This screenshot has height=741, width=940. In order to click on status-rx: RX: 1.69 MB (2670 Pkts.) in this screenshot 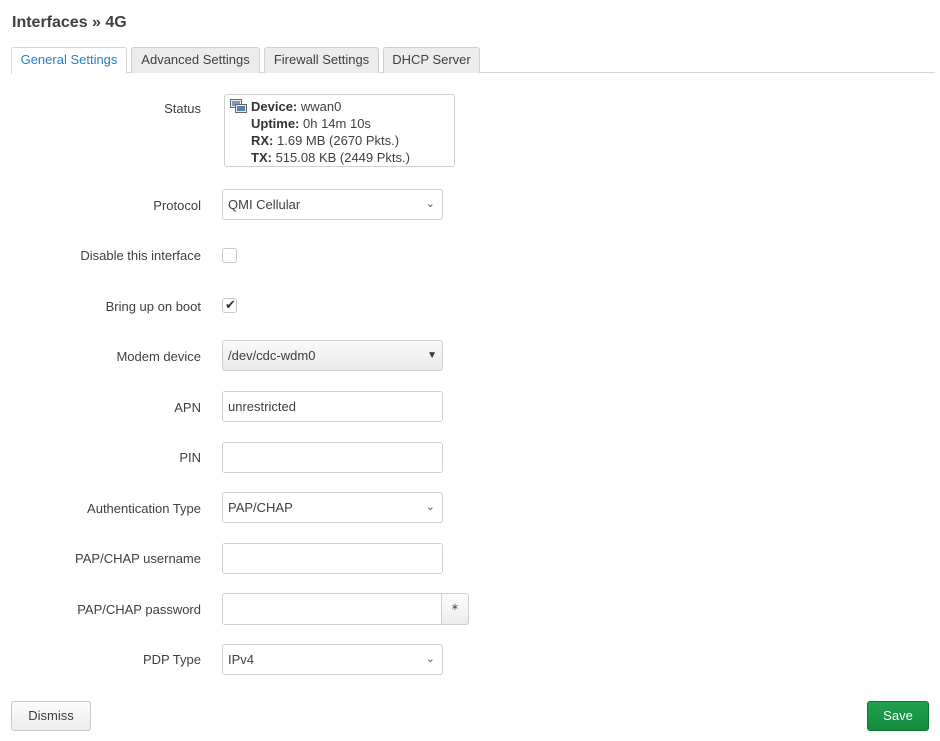, I will do `click(325, 140)`.